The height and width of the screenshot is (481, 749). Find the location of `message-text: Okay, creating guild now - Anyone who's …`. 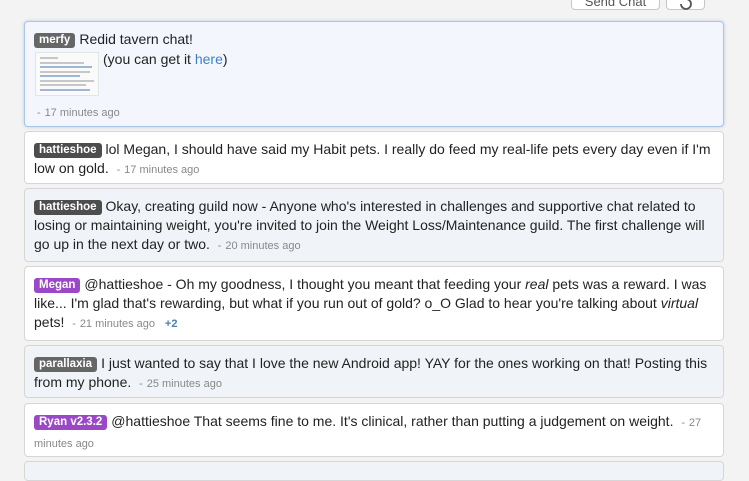

message-text: Okay, creating guild now - Anyone who's … is located at coordinates (369, 225).